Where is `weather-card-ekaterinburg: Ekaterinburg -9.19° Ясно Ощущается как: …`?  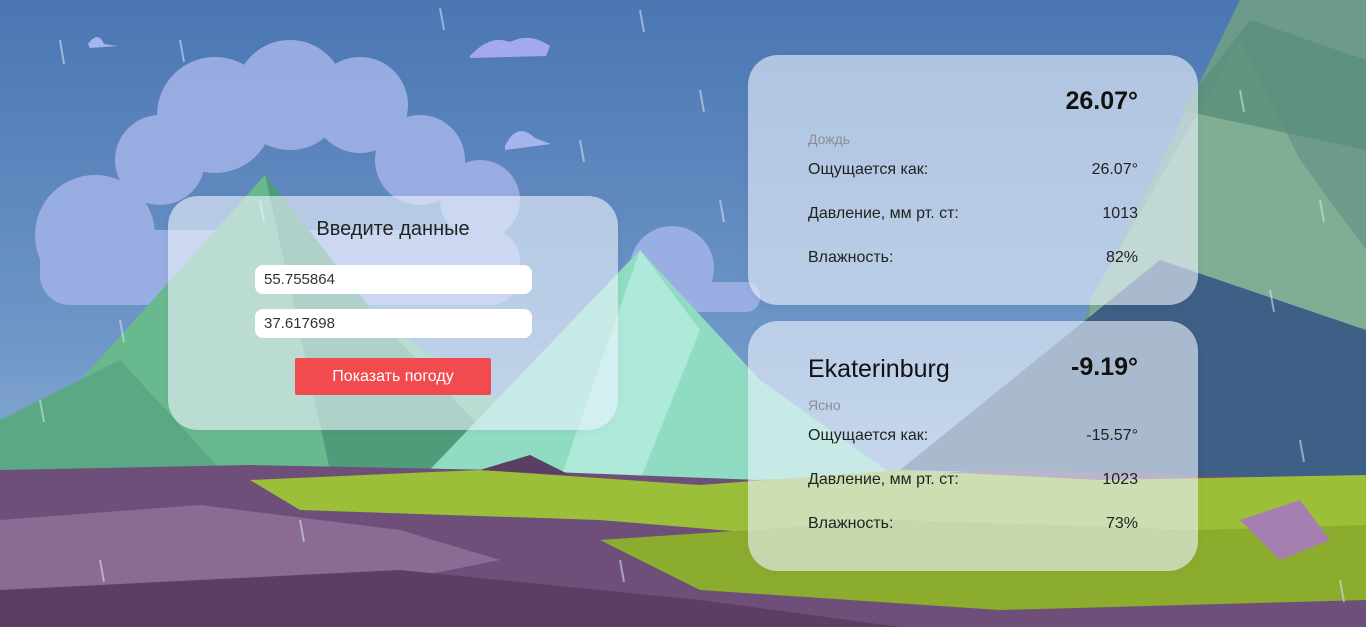
weather-card-ekaterinburg: Ekaterinburg -9.19° Ясно Ощущается как: … is located at coordinates (973, 446).